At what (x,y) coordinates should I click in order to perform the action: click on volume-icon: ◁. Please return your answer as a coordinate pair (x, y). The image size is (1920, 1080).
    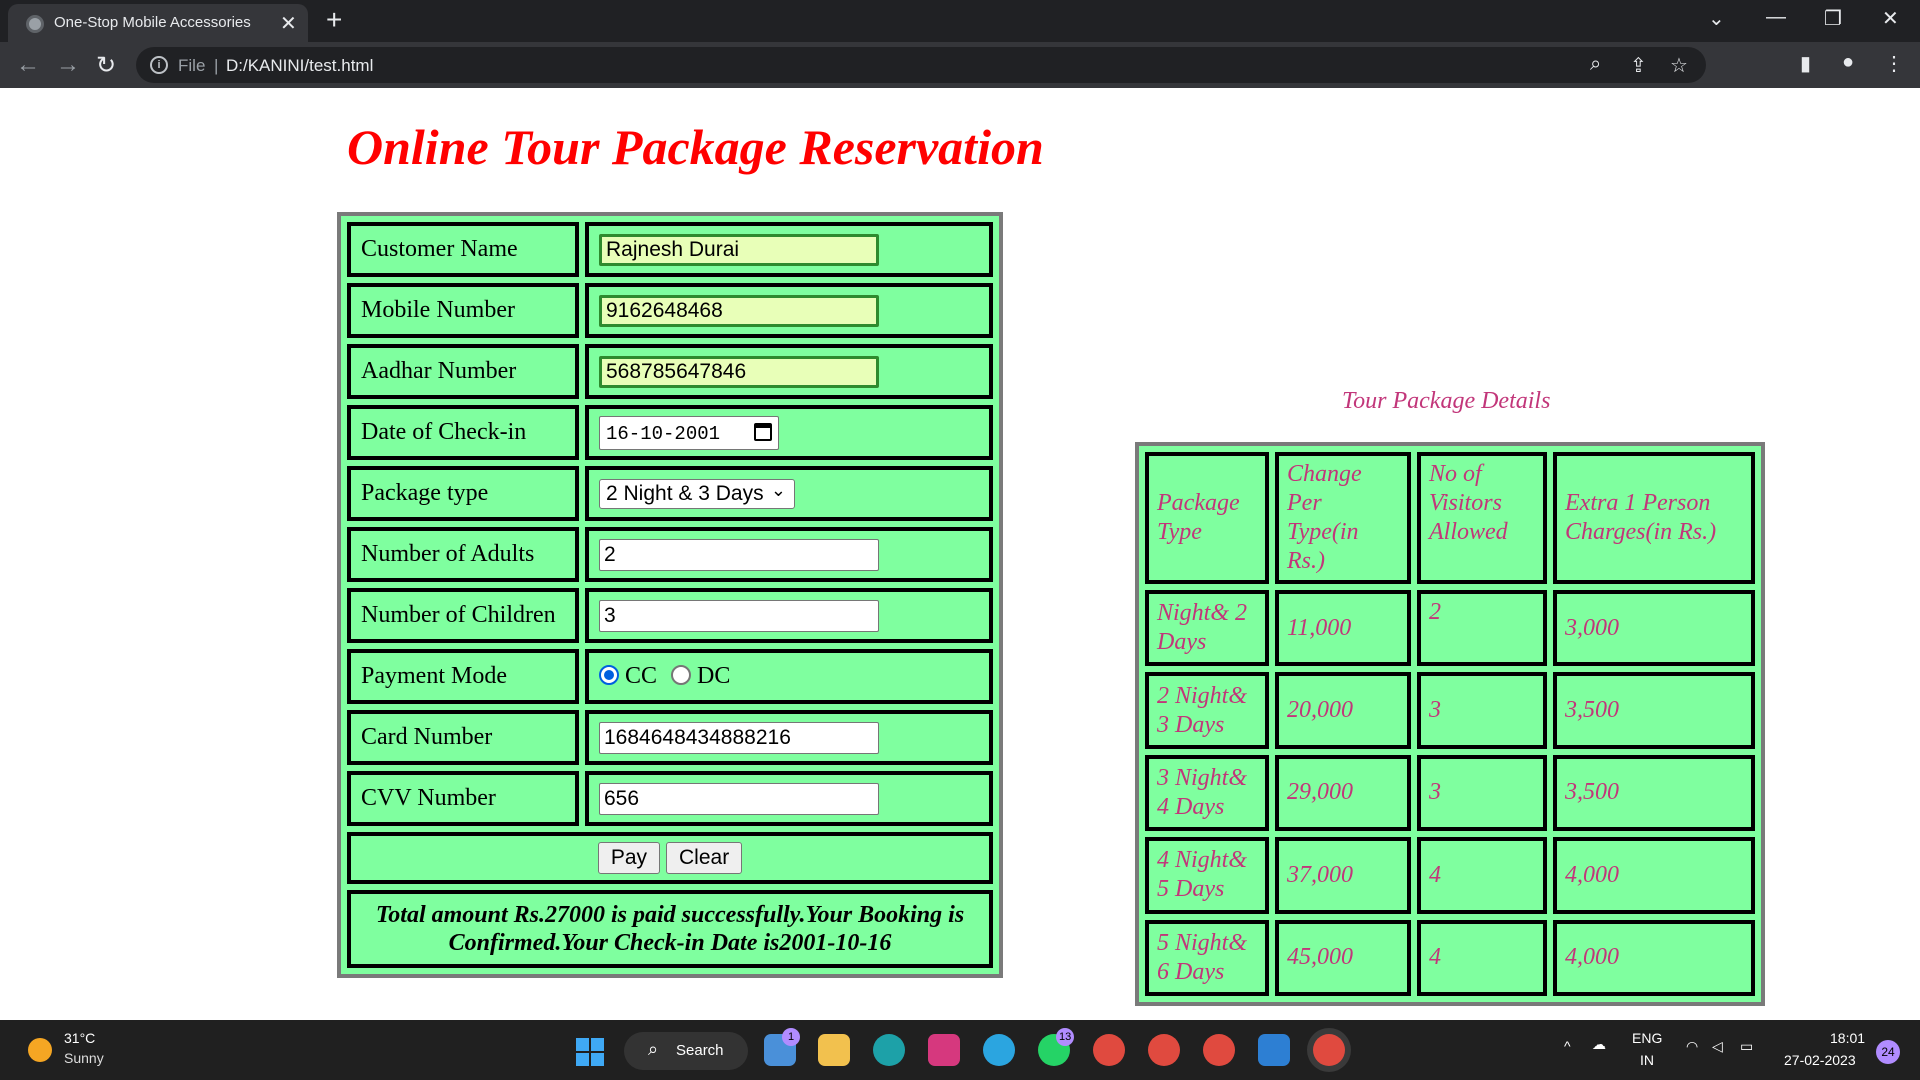
    Looking at the image, I should click on (1717, 1046).